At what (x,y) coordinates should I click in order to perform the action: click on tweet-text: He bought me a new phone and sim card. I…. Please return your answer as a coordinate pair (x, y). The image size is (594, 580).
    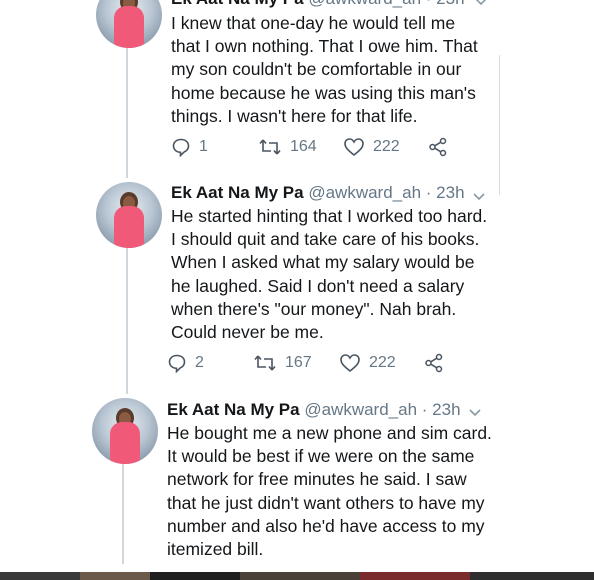
    Looking at the image, I should click on (329, 491).